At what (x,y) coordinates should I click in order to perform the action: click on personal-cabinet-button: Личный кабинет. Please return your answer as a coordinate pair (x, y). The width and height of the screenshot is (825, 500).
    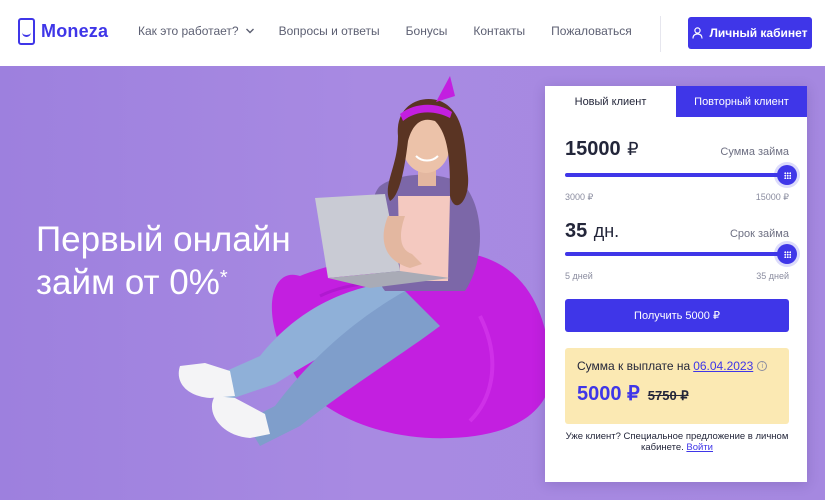
    Looking at the image, I should click on (750, 33).